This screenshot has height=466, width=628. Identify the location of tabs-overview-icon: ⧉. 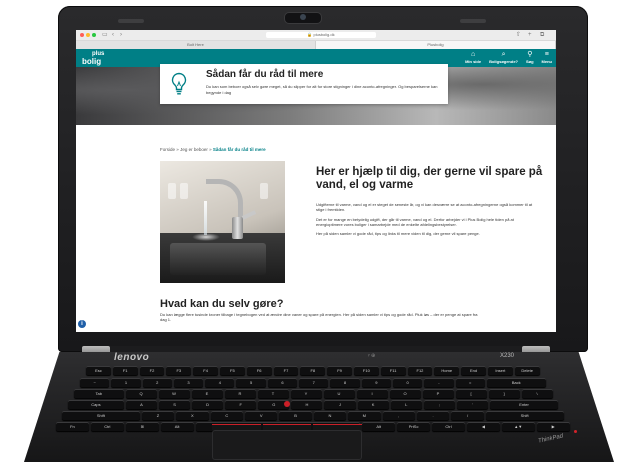
(542, 35).